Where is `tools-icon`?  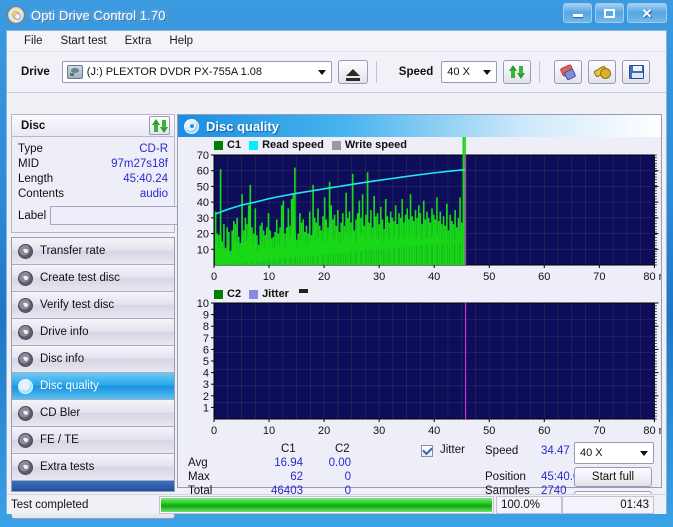
tools-icon is located at coordinates (603, 72).